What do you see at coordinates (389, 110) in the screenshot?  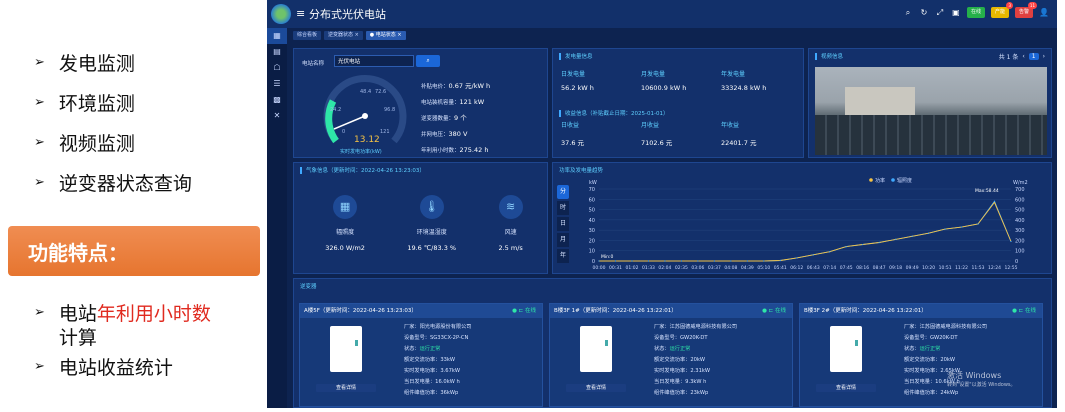 I see `gauge-tick: 96.8` at bounding box center [389, 110].